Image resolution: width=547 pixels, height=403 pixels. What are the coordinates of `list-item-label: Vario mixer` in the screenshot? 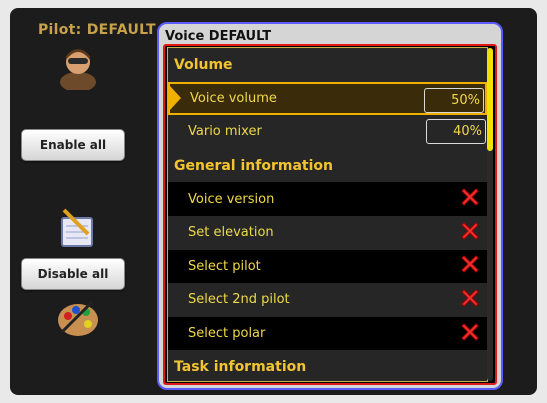 It's located at (225, 132).